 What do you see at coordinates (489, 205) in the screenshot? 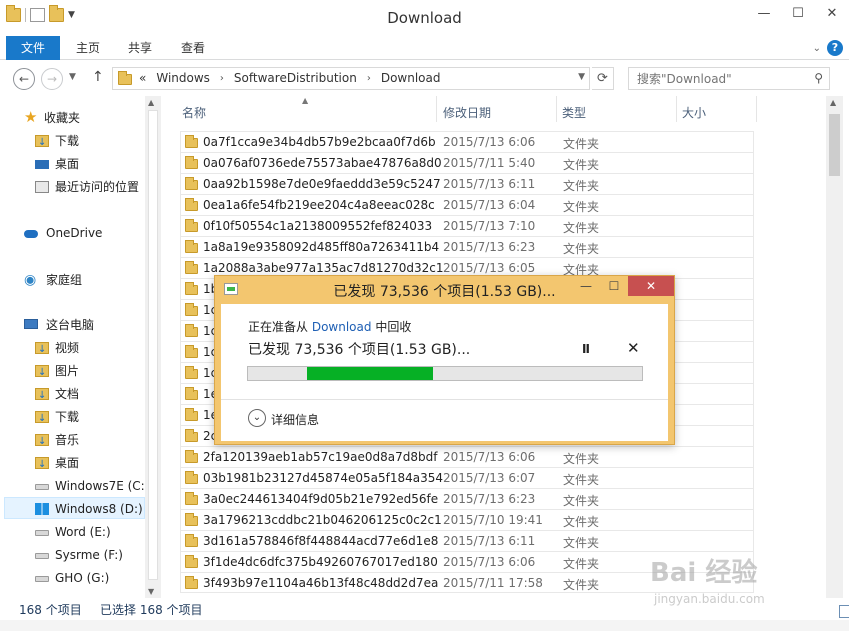
I see `file-date: 2015/7/13 6:04` at bounding box center [489, 205].